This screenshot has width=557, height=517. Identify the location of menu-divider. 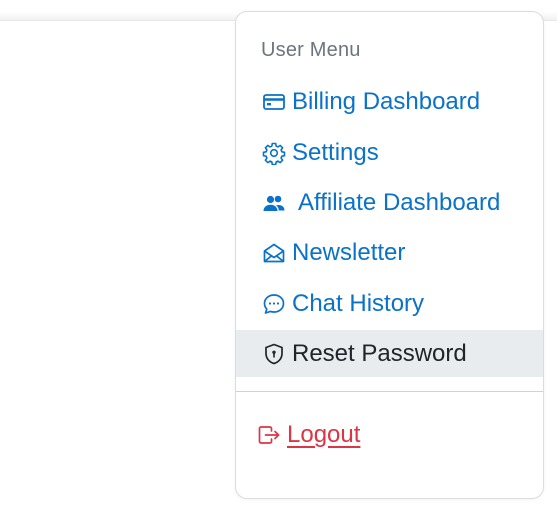
(389, 391).